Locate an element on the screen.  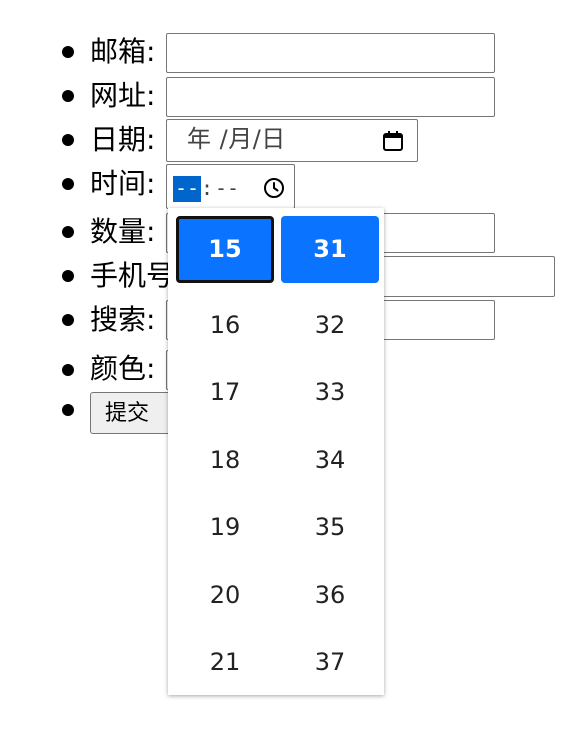
color-label: 颜色: is located at coordinates (123, 368).